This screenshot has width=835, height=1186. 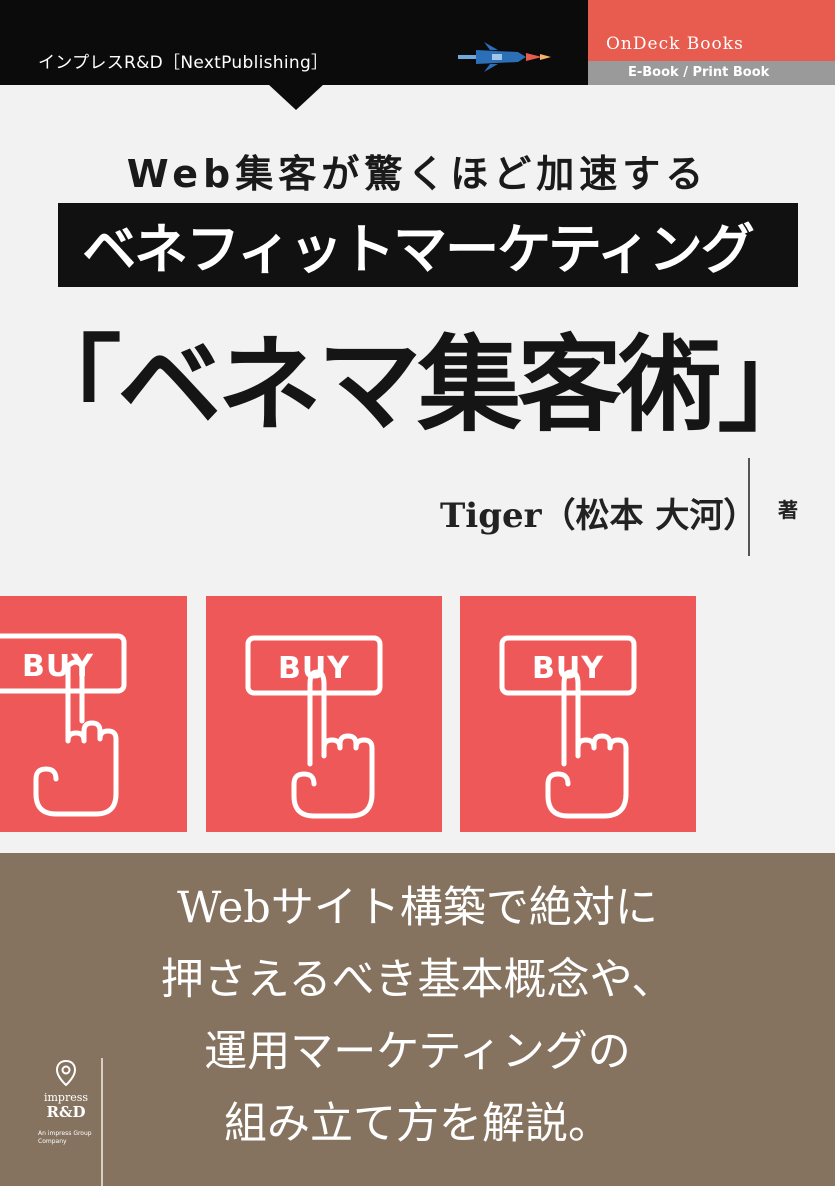 What do you see at coordinates (183, 63) in the screenshot?
I see `publisher-label: インプレスR&D［NextPublishing］` at bounding box center [183, 63].